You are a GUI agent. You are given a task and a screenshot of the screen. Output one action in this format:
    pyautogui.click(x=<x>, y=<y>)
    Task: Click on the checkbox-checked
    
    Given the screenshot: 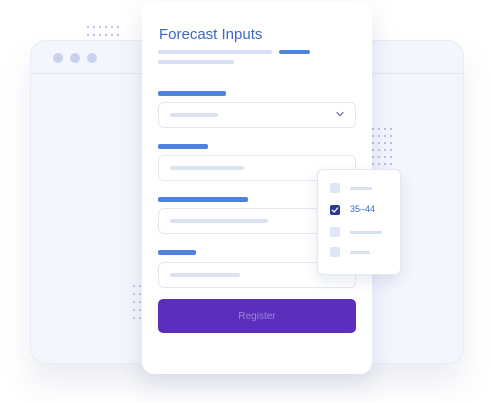 What is the action you would take?
    pyautogui.click(x=335, y=210)
    